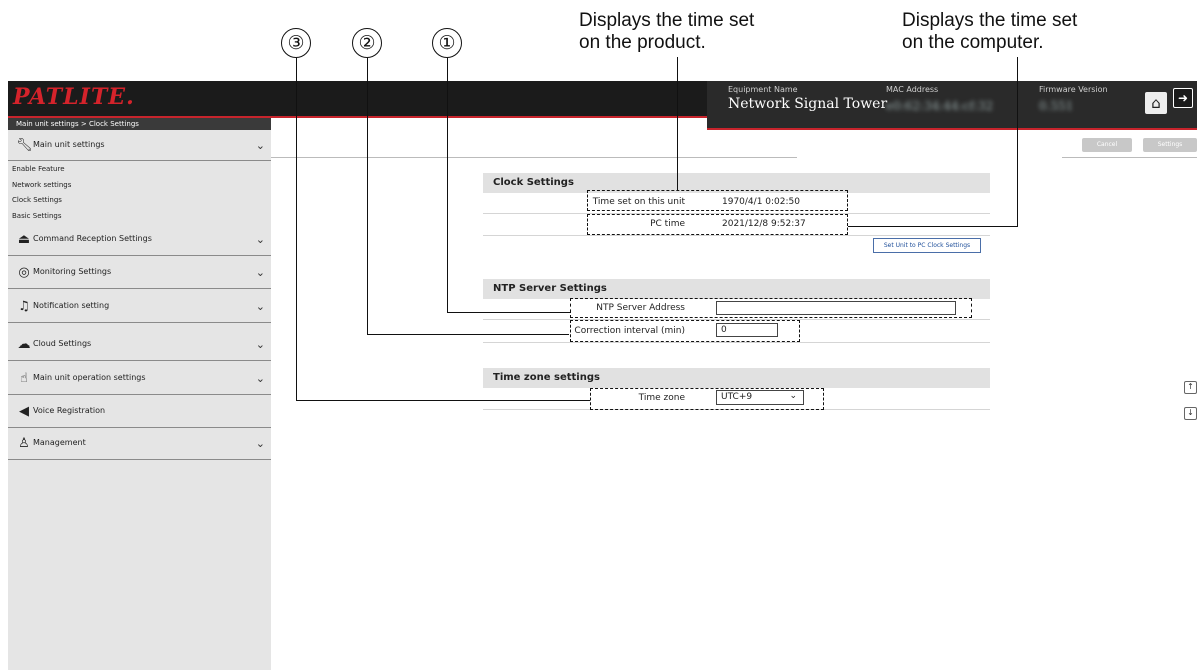 Image resolution: width=1197 pixels, height=670 pixels. What do you see at coordinates (92, 238) in the screenshot?
I see `sidebar-item-label: Command Reception Settings` at bounding box center [92, 238].